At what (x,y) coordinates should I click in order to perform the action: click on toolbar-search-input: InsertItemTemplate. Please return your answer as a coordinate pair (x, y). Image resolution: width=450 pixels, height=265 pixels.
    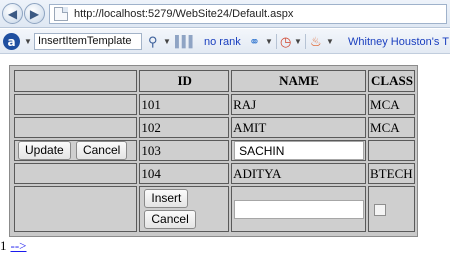
    Looking at the image, I should click on (88, 41).